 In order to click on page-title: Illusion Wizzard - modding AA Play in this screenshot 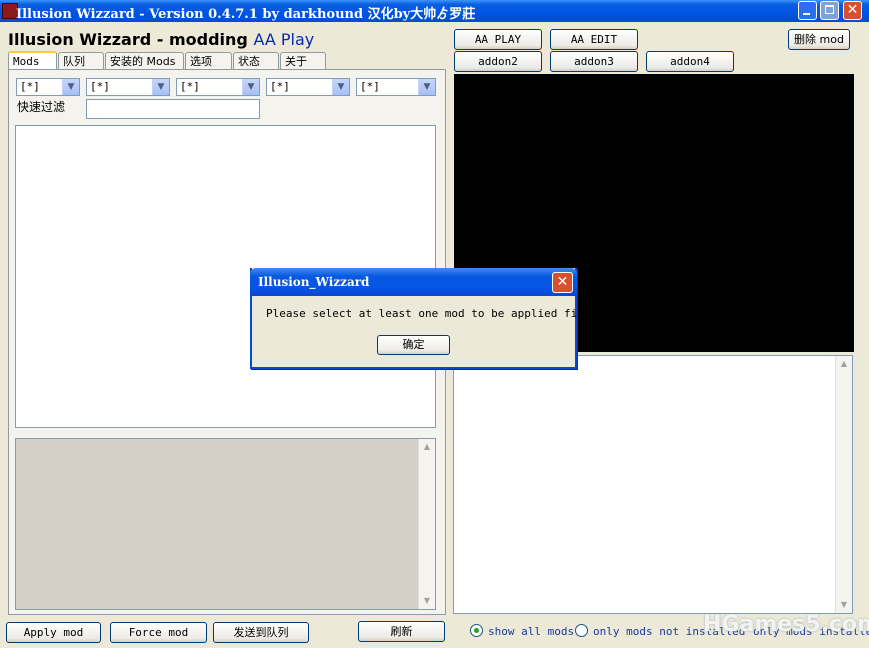, I will do `click(161, 39)`.